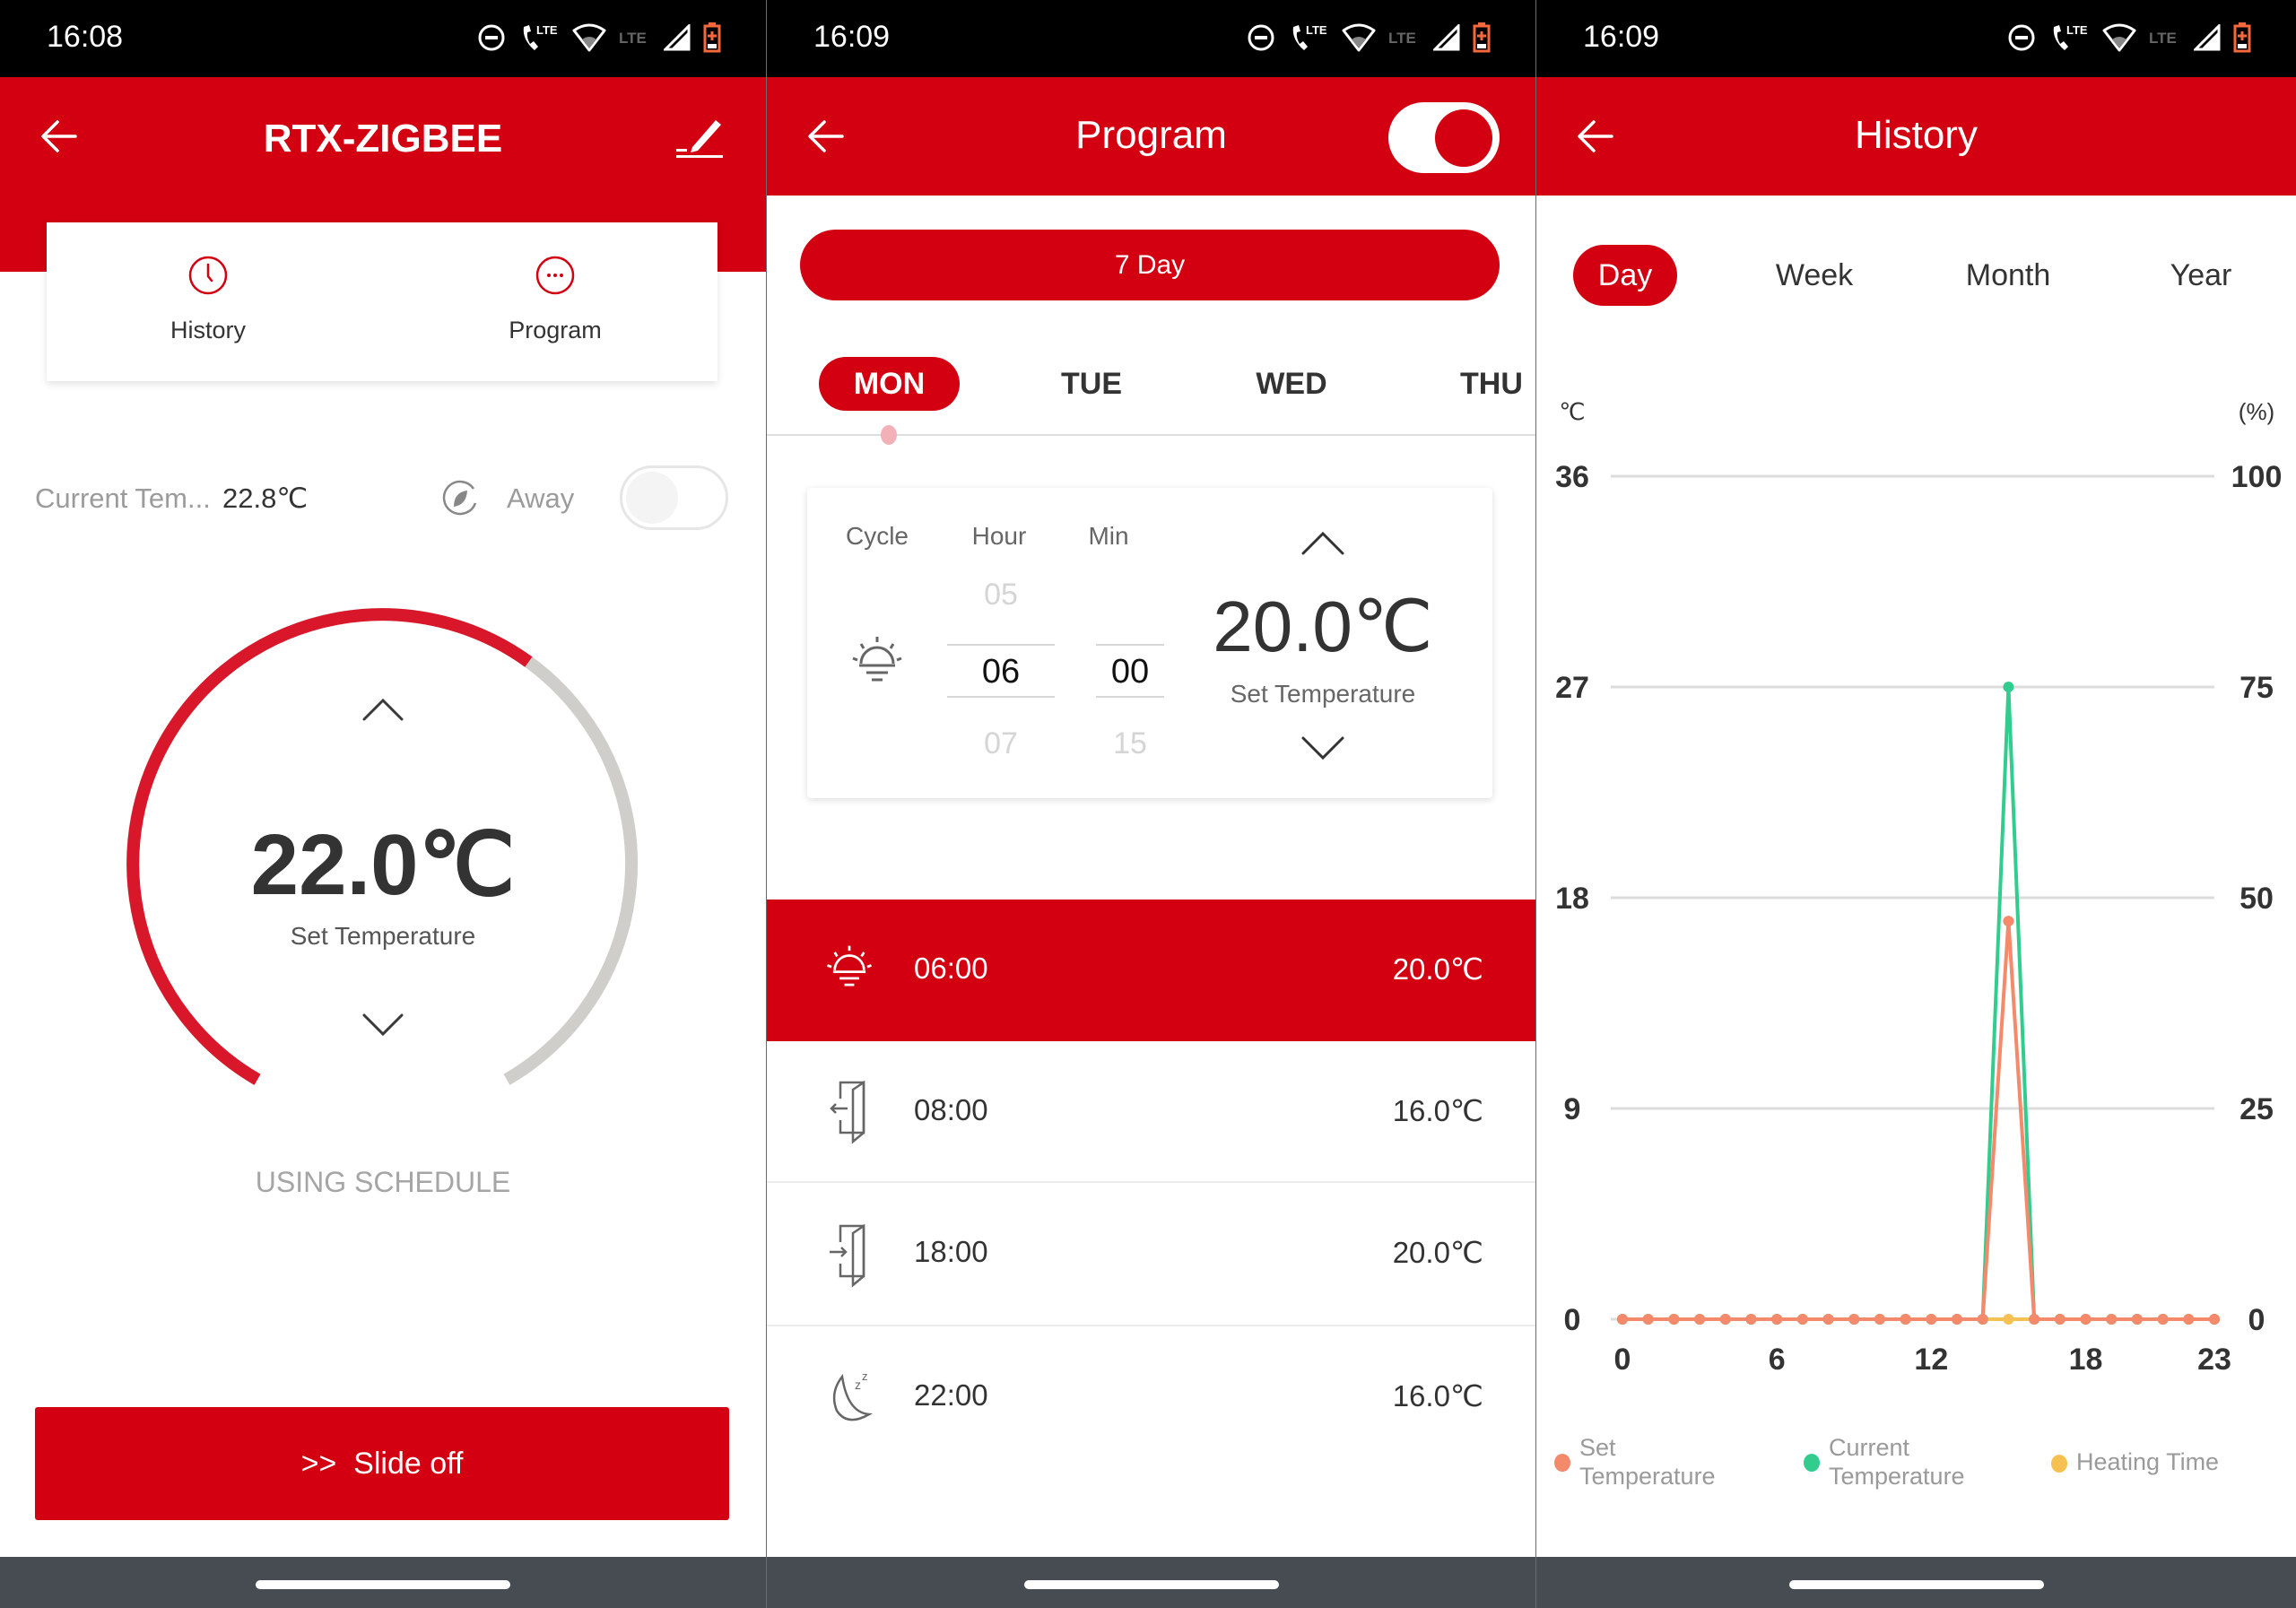  What do you see at coordinates (1151, 1254) in the screenshot?
I see `schedule-row: 18:00 20.0℃` at bounding box center [1151, 1254].